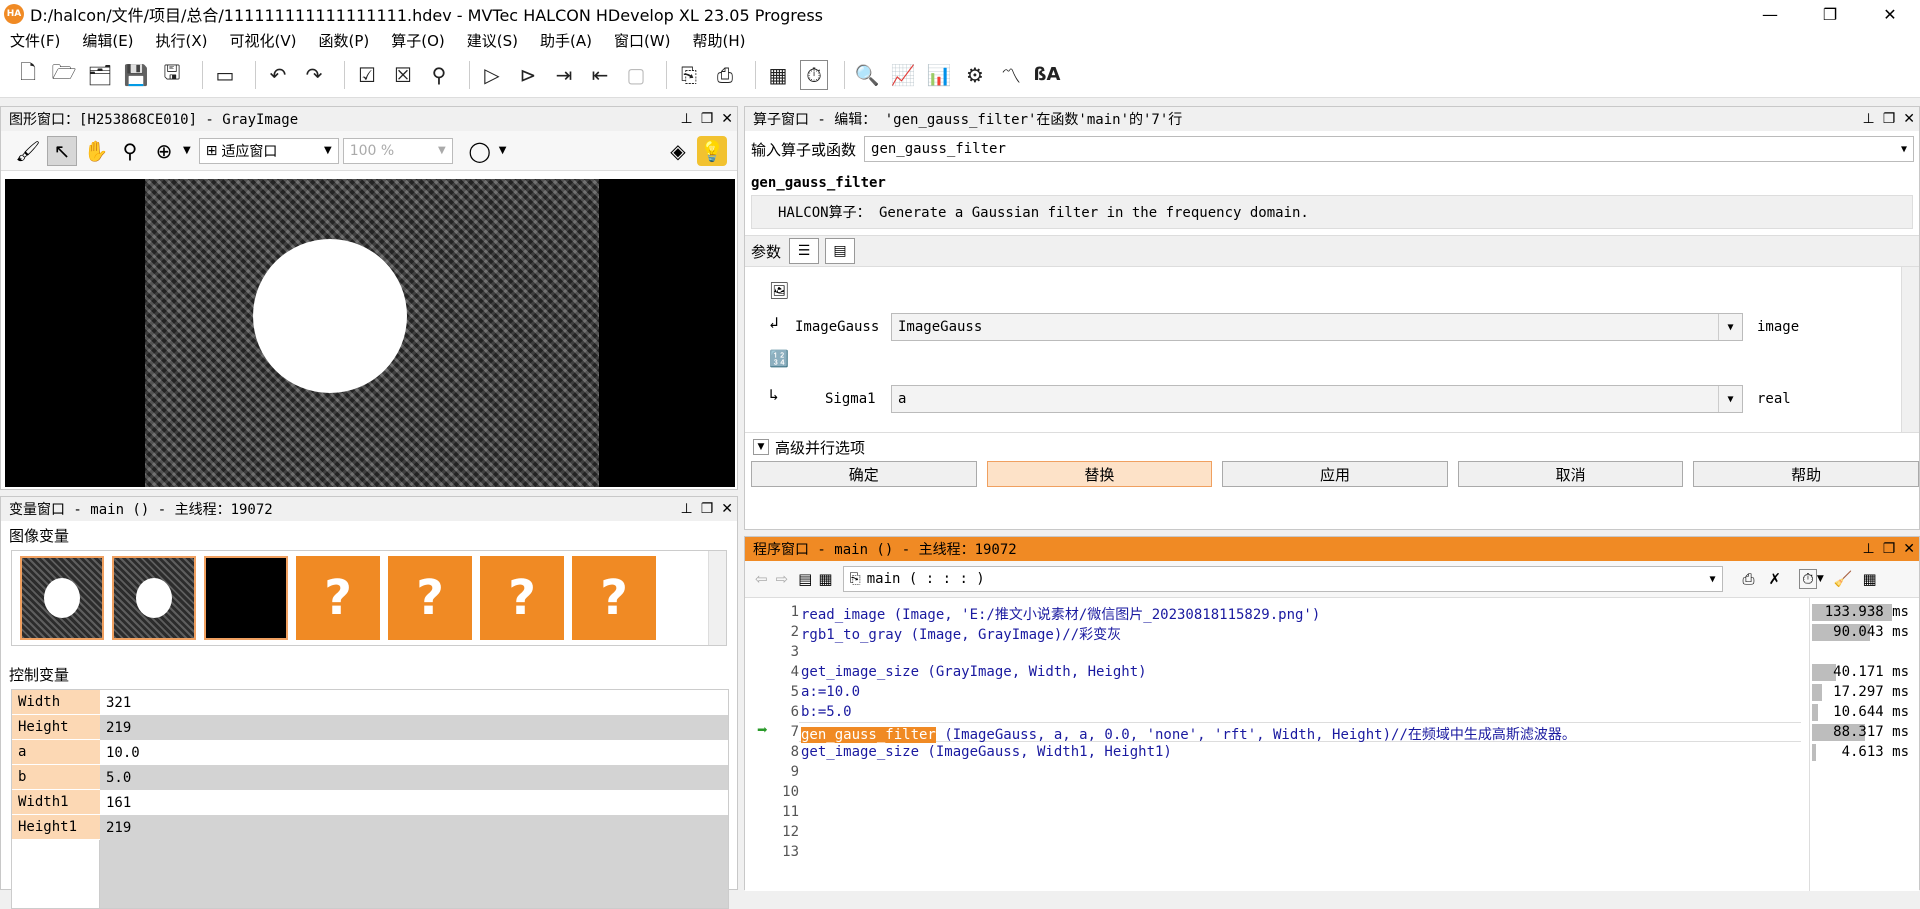  Describe the element at coordinates (975, 75) in the screenshot. I see `feature-inspection-icon: ⚙` at that location.